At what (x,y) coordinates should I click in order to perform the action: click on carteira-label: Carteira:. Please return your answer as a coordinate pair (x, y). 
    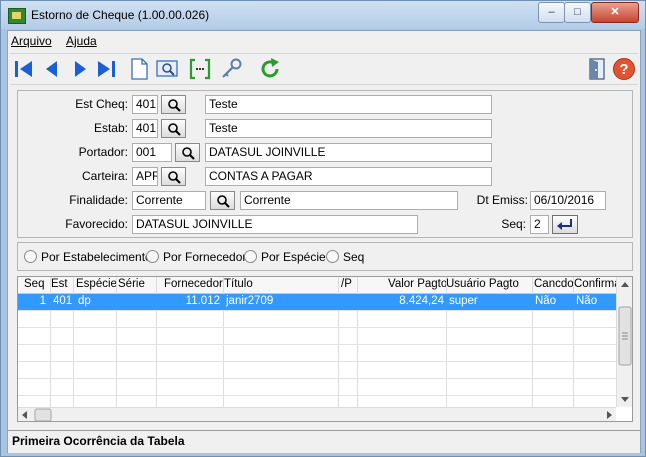
    Looking at the image, I should click on (104, 176).